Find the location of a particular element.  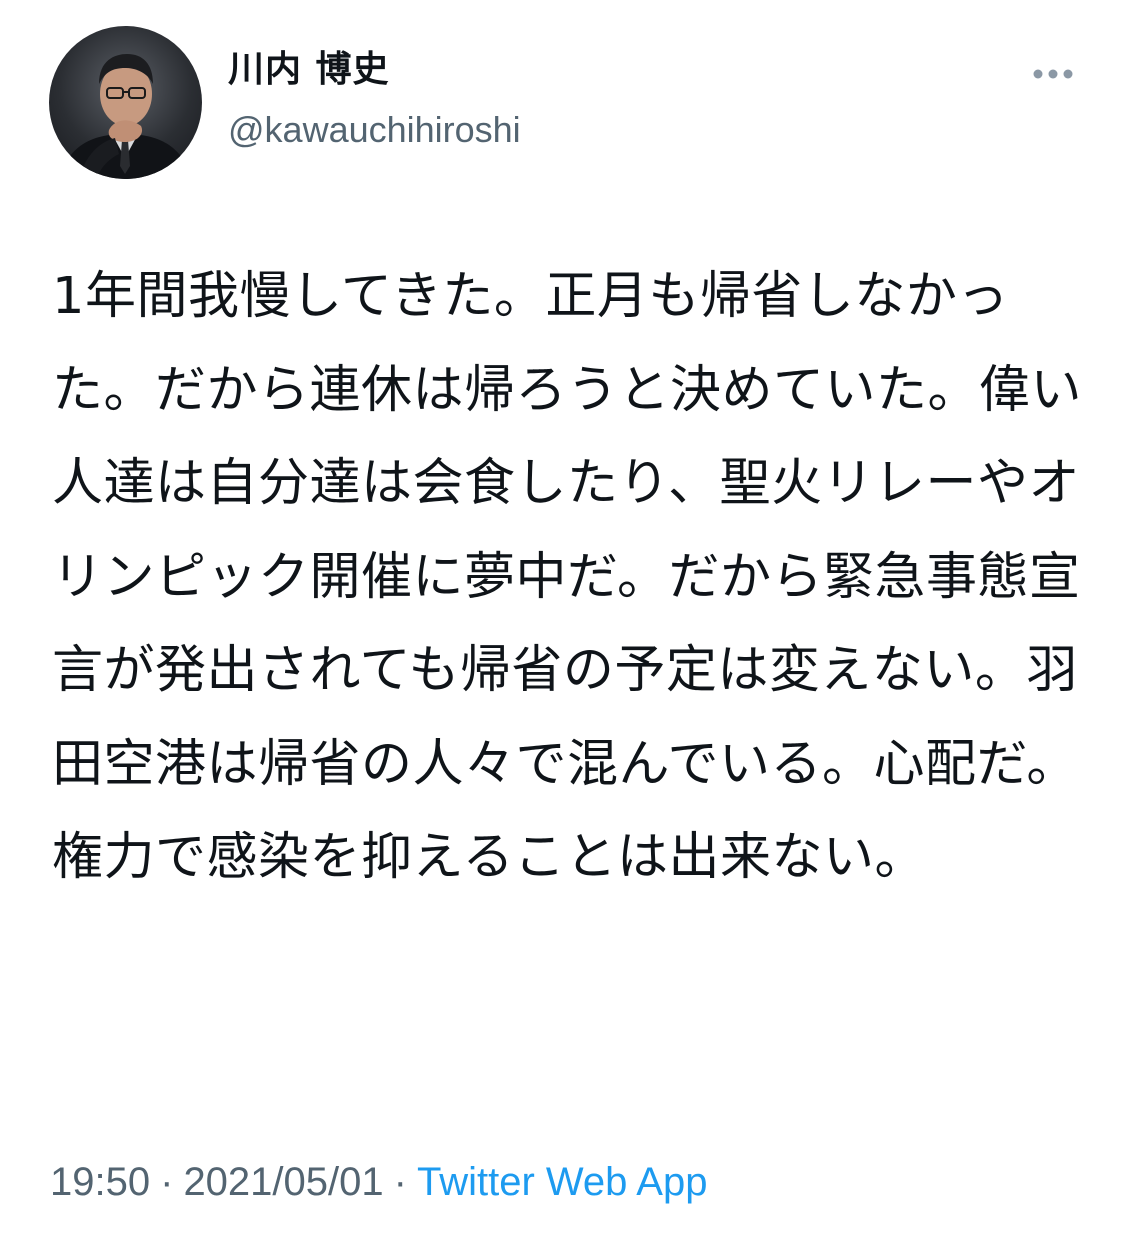

tweet-meta: 19:50 · 2021/05/01 · Twitter Web App is located at coordinates (378, 1182).